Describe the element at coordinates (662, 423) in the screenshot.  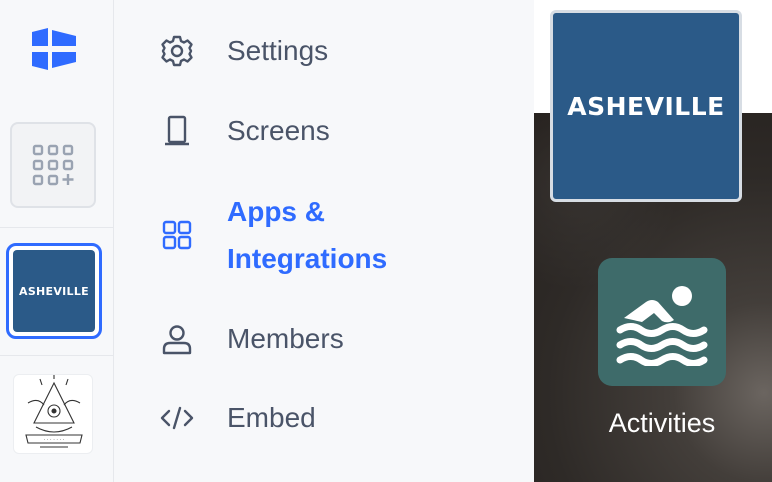
I see `activities-tile-label: Activities` at that location.